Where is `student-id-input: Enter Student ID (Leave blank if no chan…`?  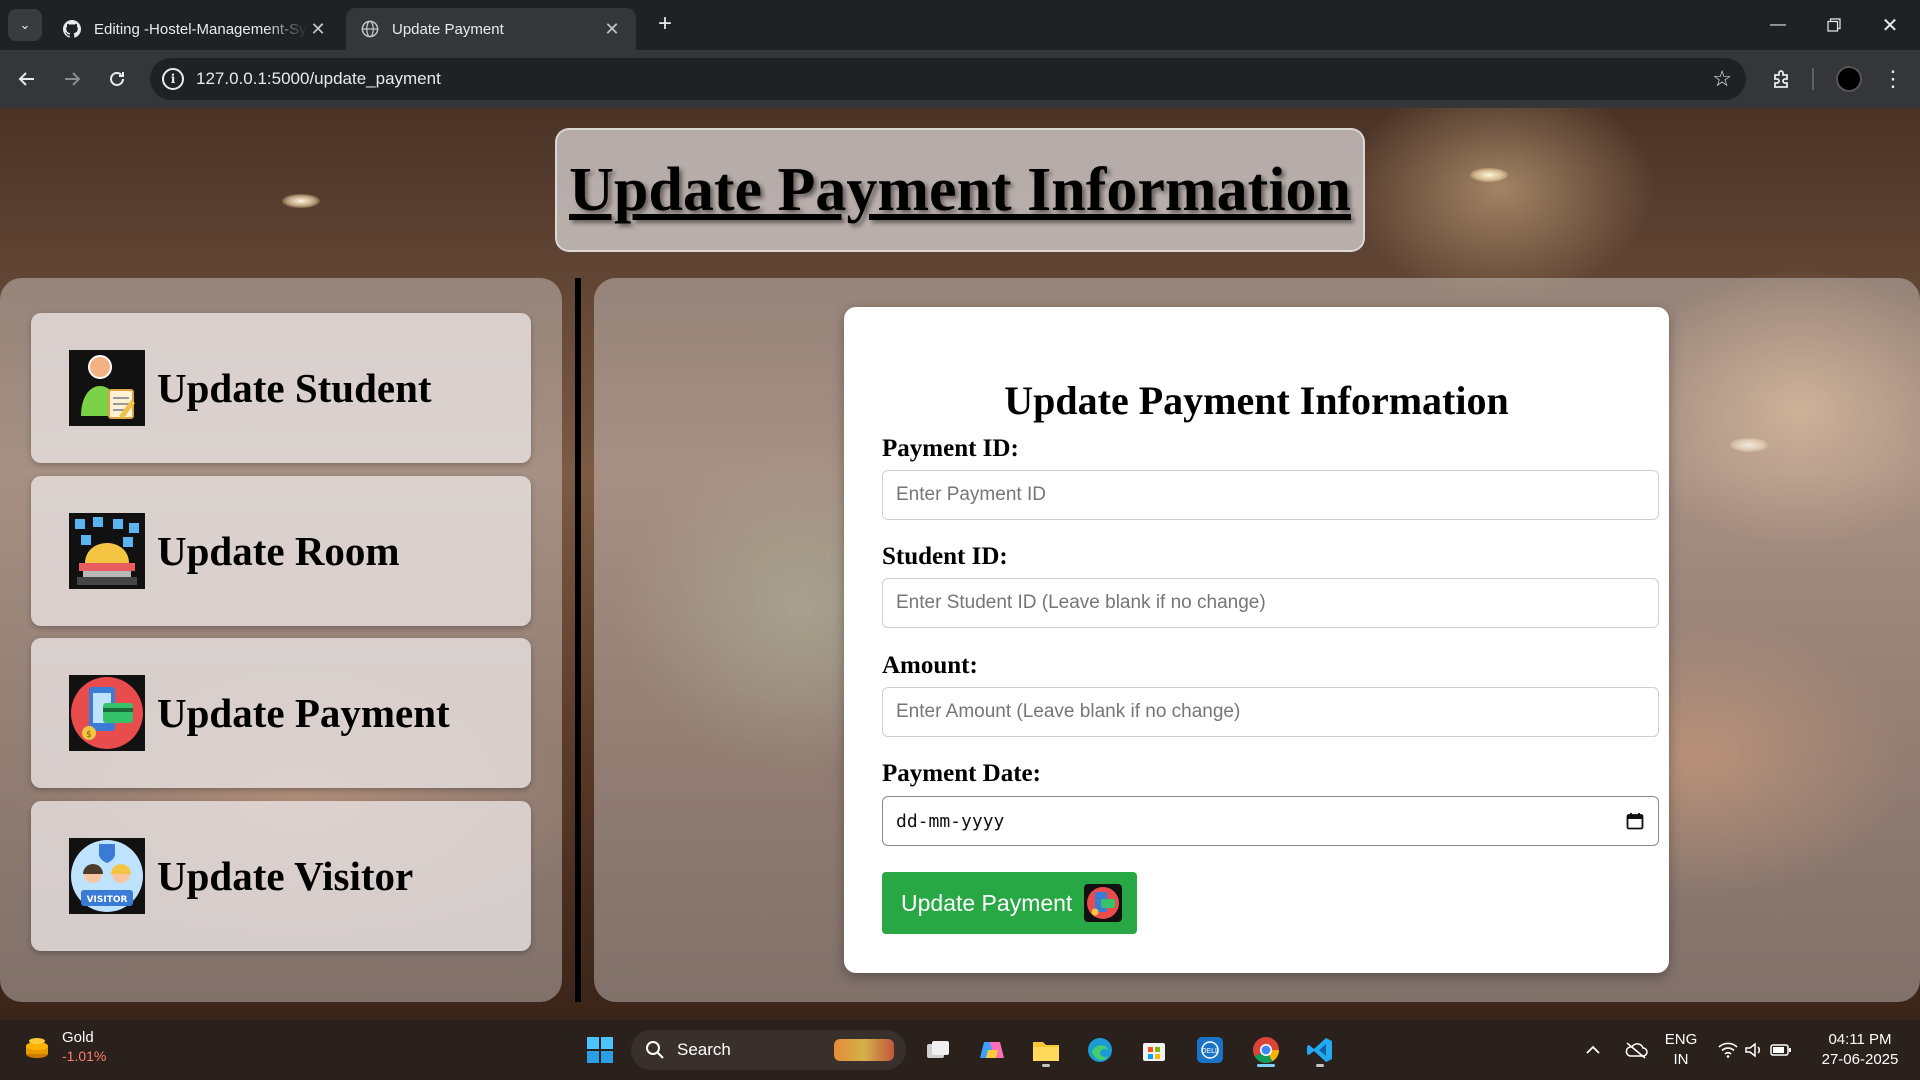 student-id-input: Enter Student ID (Leave blank if no chan… is located at coordinates (1270, 603).